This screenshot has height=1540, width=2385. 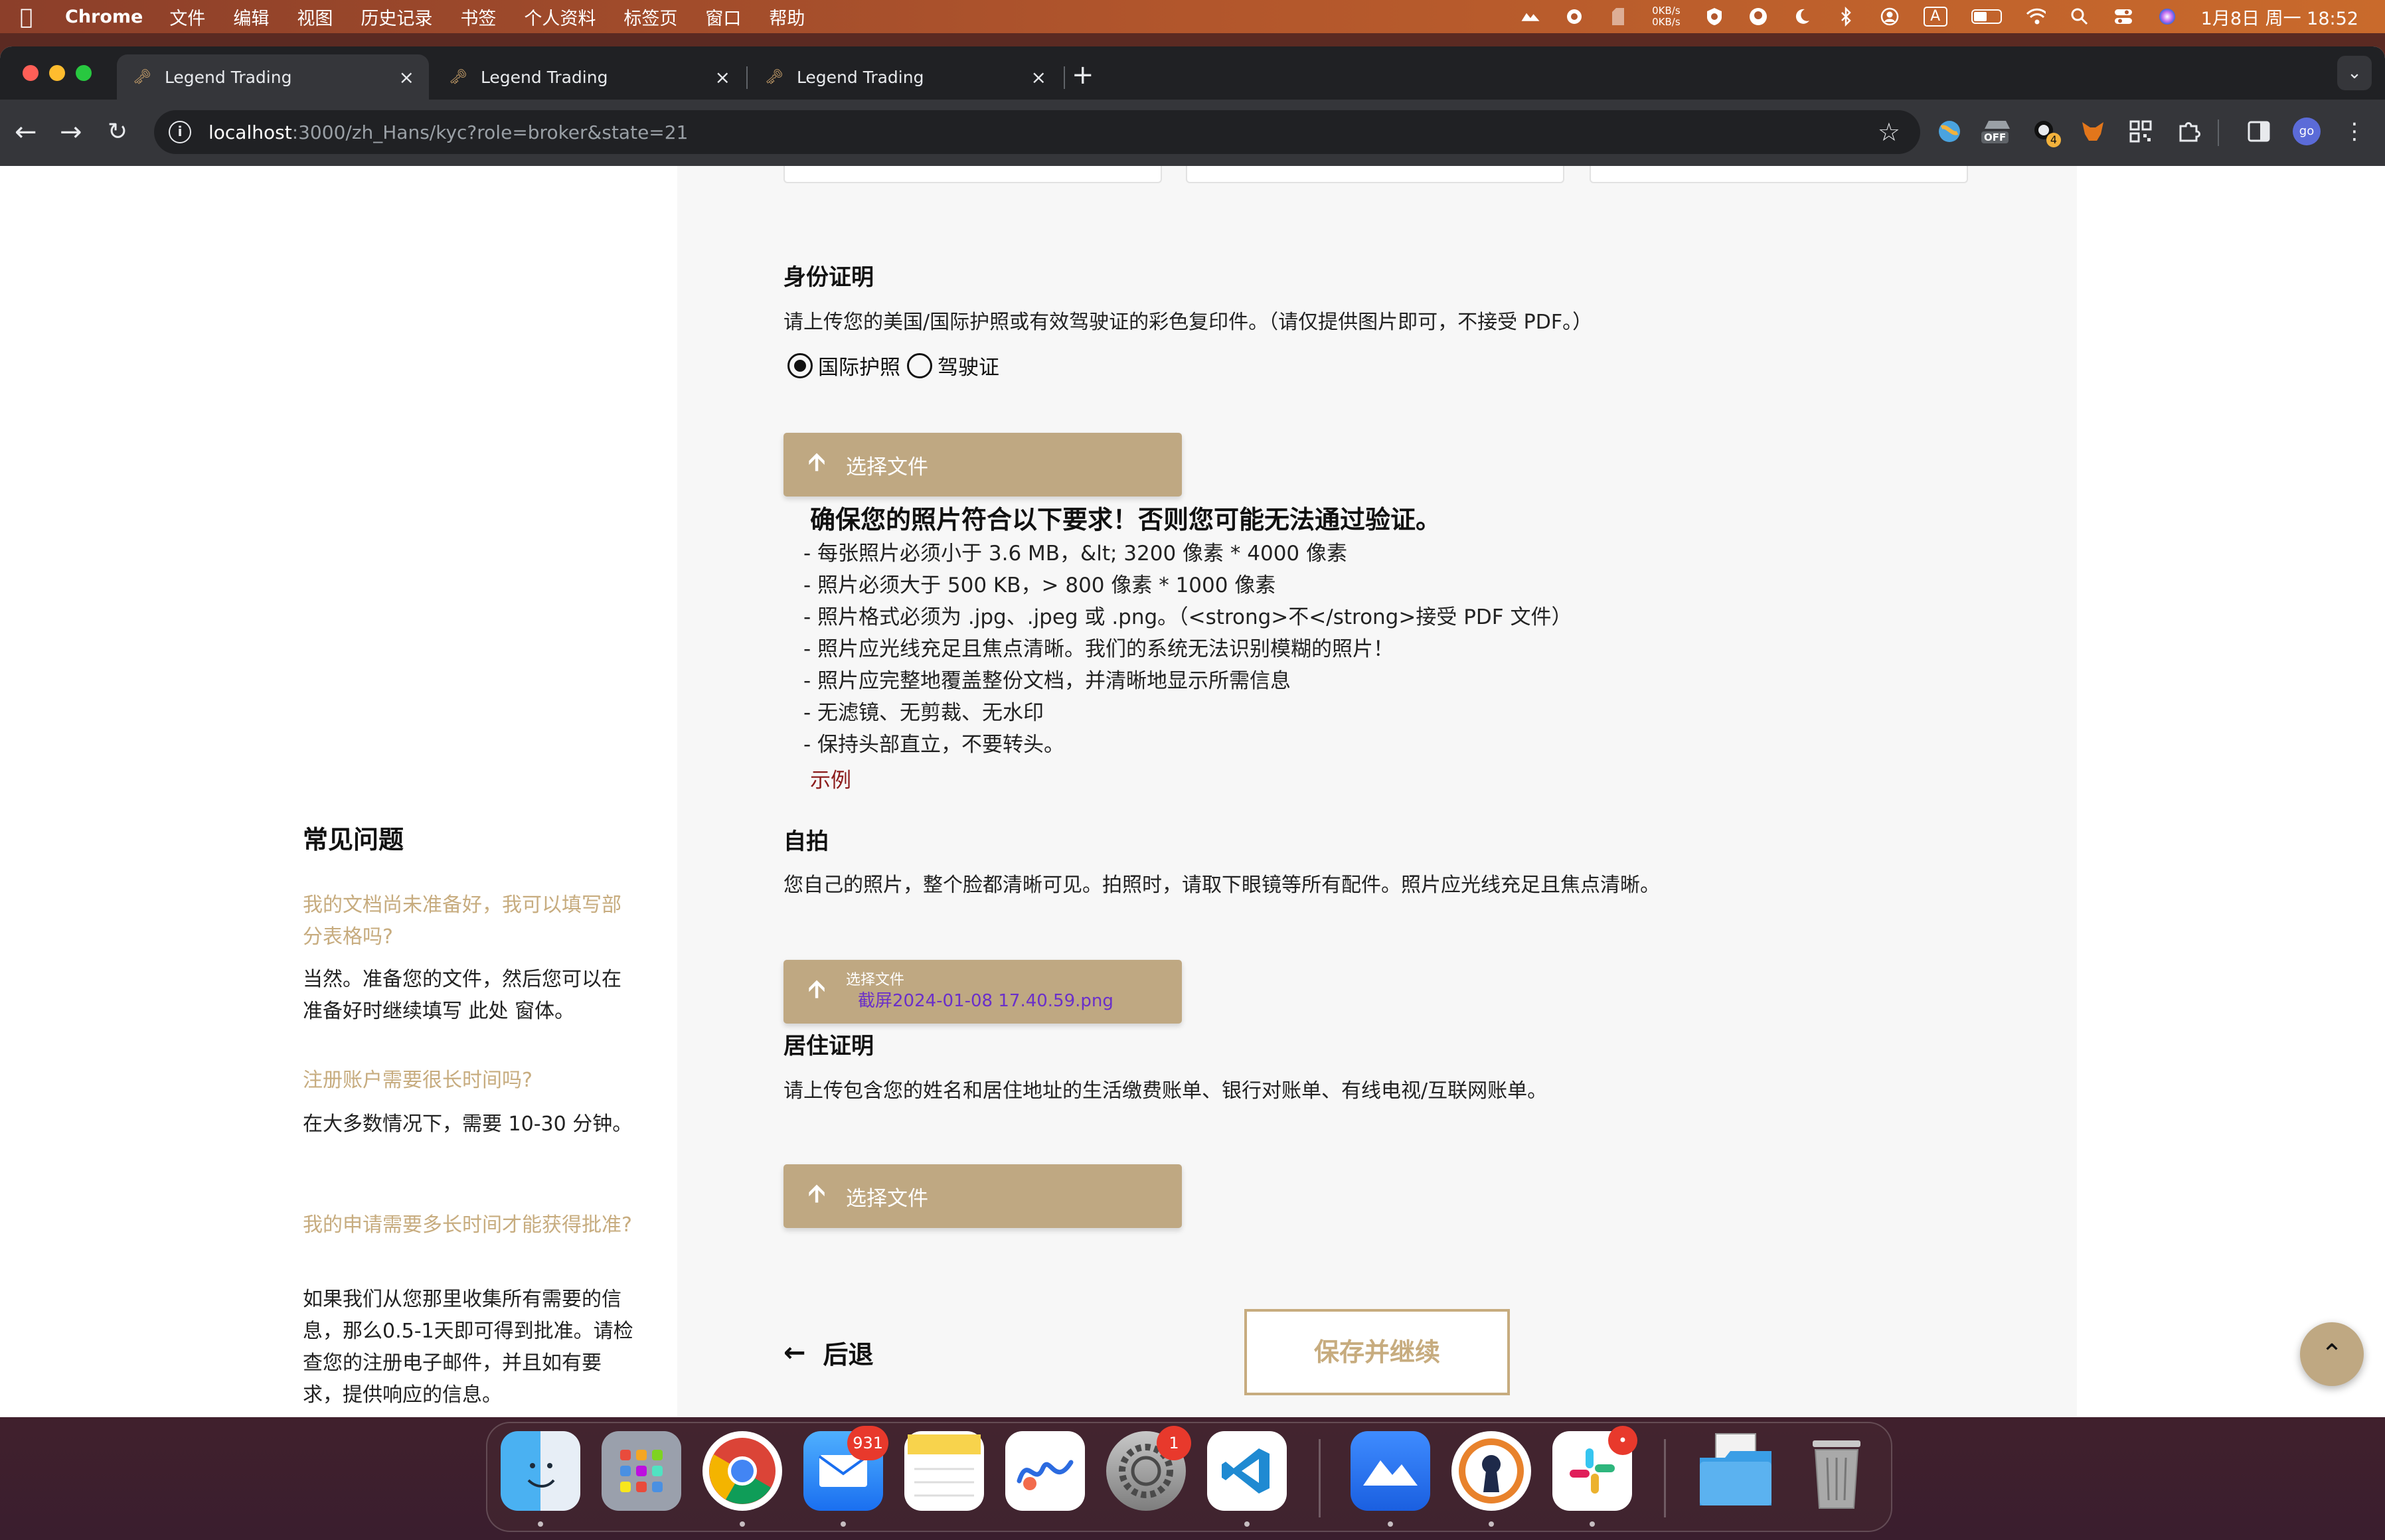 What do you see at coordinates (806, 842) in the screenshot?
I see `selfie-section-title: 自拍` at bounding box center [806, 842].